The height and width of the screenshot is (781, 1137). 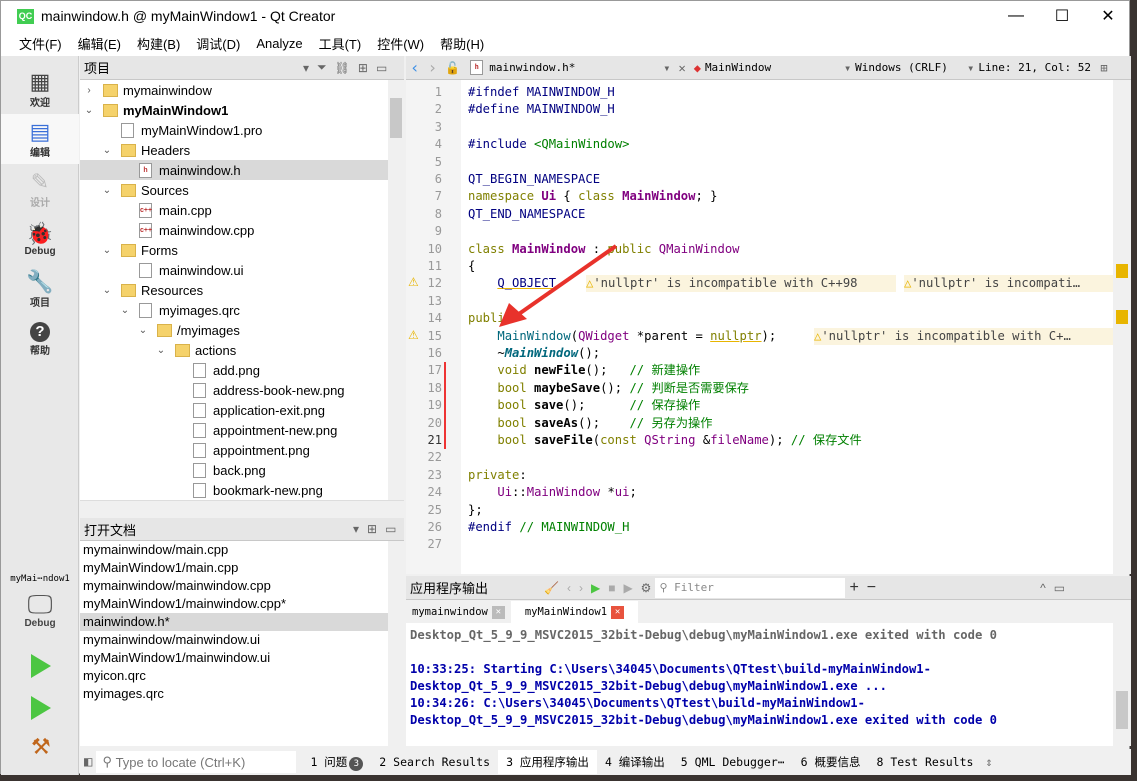 I want to click on project-view-selector: 项目, so click(x=191, y=67).